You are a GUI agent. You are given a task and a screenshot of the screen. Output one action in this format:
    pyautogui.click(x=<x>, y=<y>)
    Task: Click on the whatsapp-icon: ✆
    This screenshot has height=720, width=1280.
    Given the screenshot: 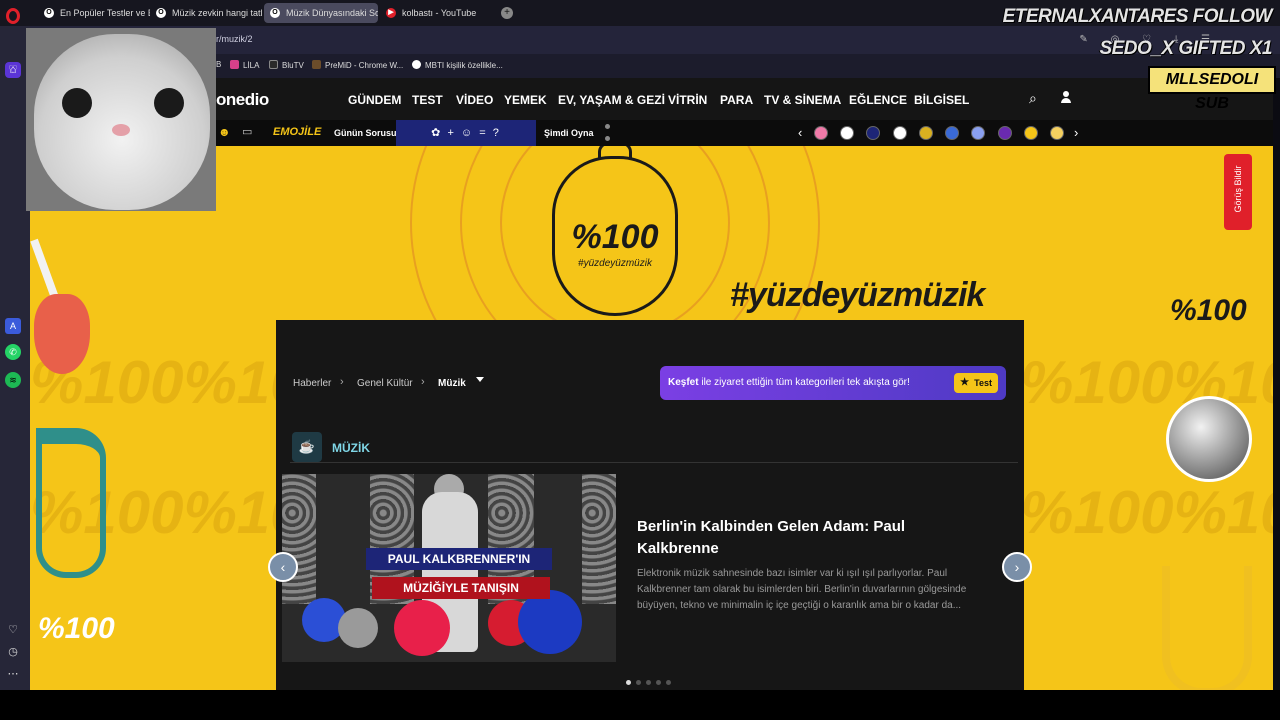 What is the action you would take?
    pyautogui.click(x=13, y=352)
    